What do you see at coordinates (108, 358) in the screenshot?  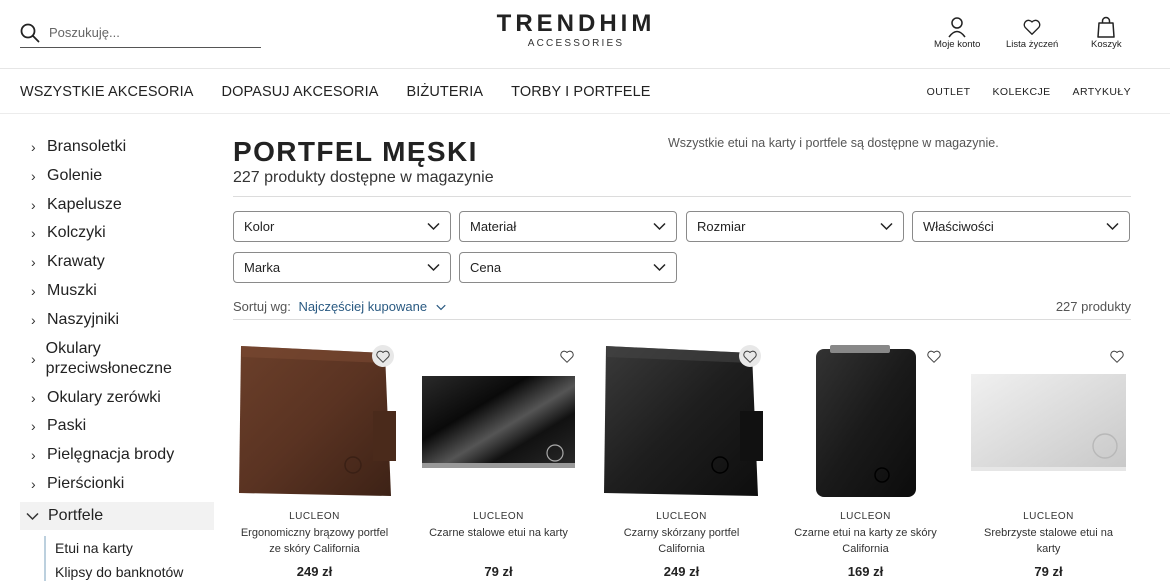 I see `sidebar-item-label: Okulary przeciwsłoneczne` at bounding box center [108, 358].